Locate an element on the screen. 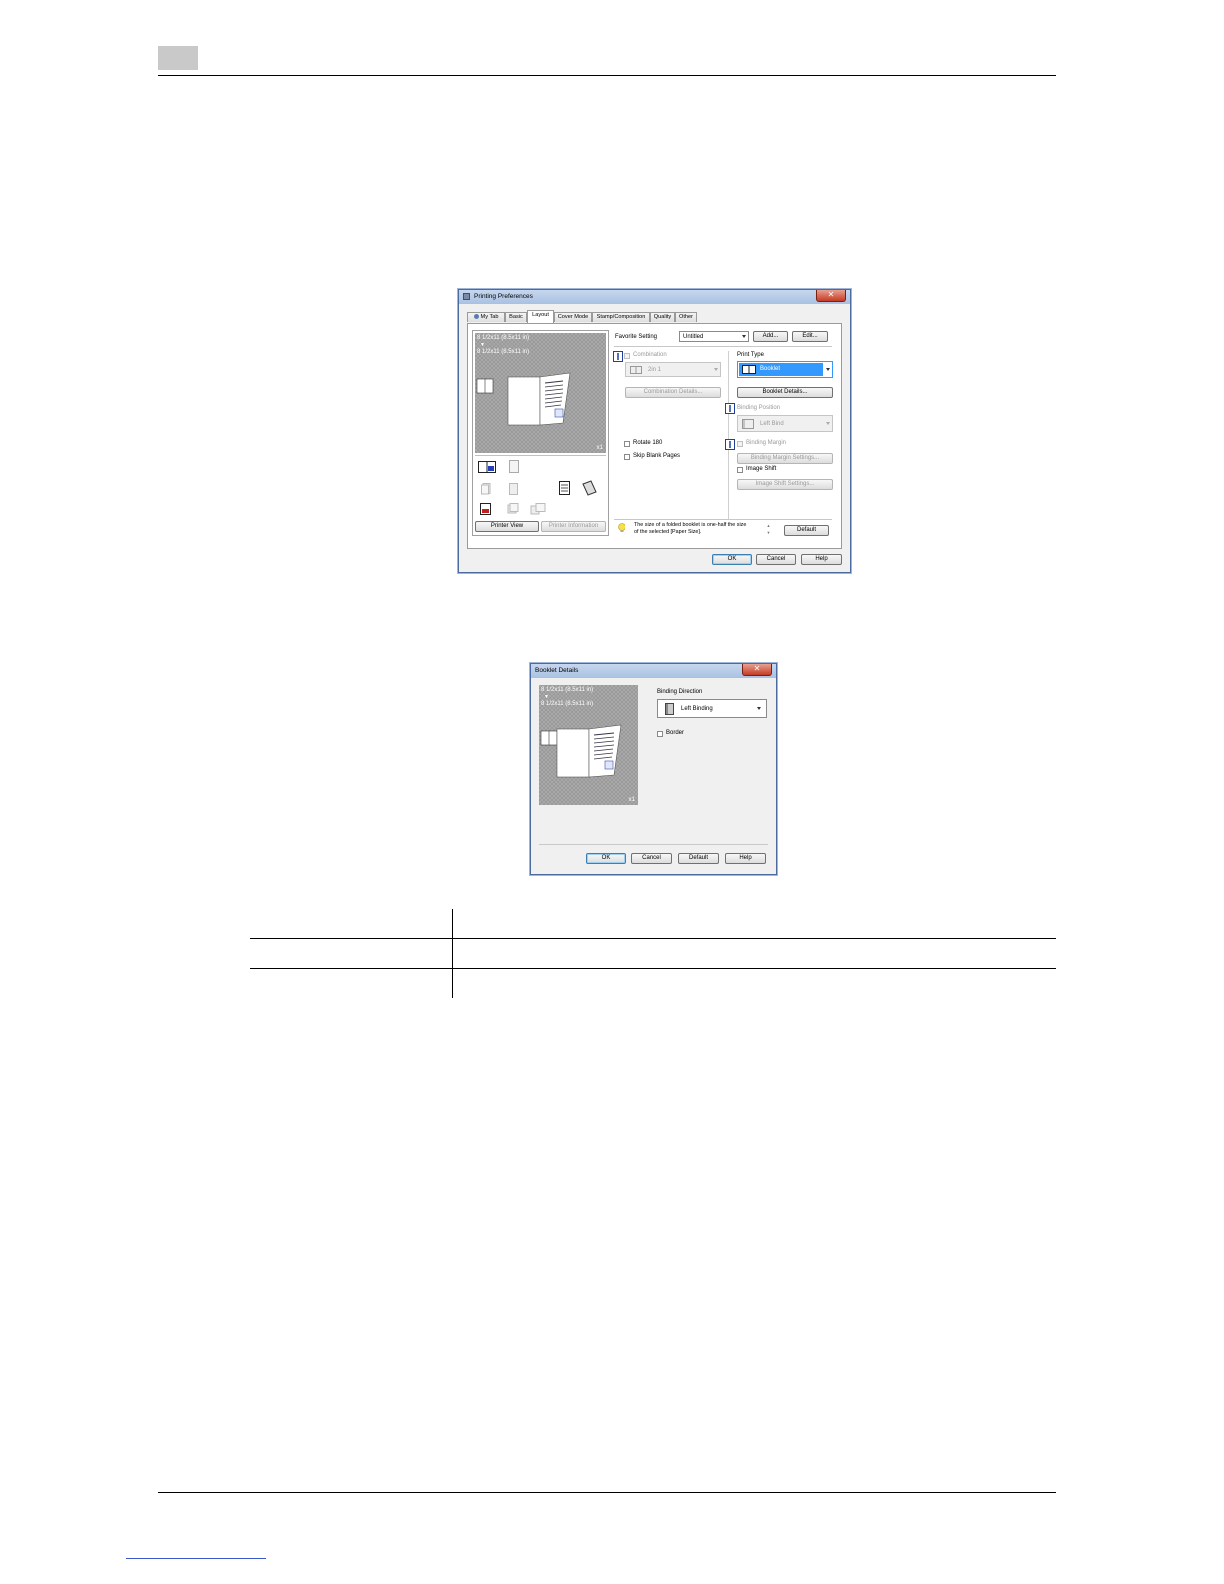  tab-basic: Basic is located at coordinates (516, 317).